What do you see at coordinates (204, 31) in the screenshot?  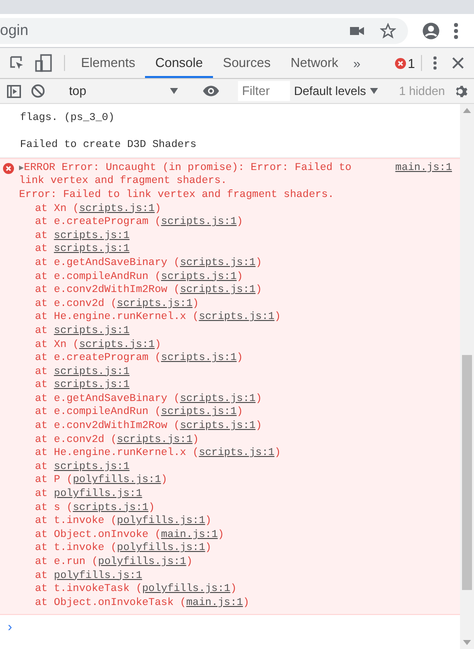 I see `address-field: ogin` at bounding box center [204, 31].